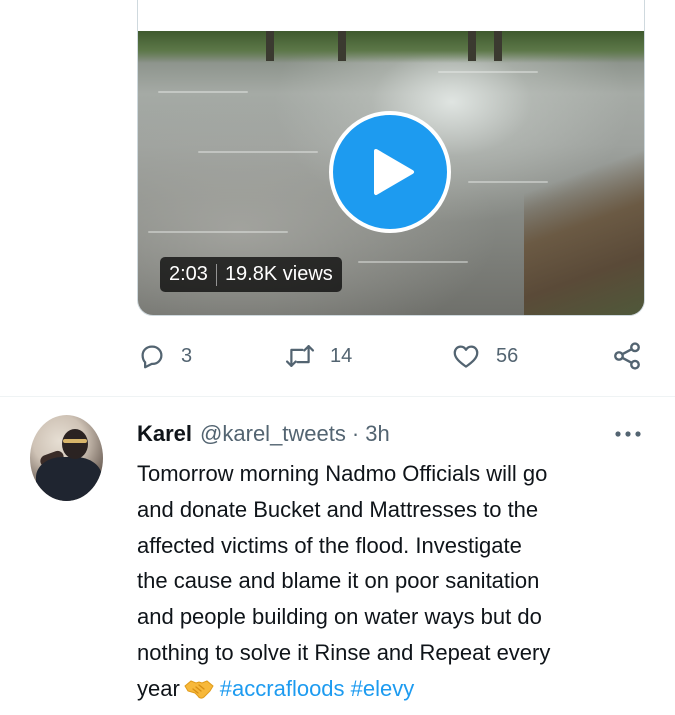 The image size is (675, 715). Describe the element at coordinates (318, 356) in the screenshot. I see `retweet-button: 14` at that location.